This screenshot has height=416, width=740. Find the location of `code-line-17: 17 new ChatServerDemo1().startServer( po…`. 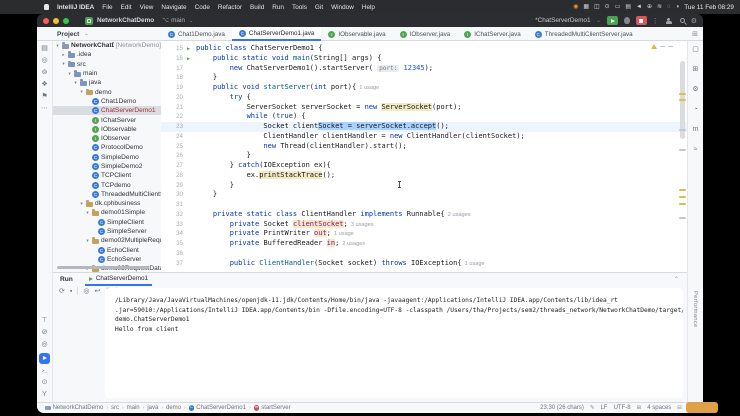

code-line-17: 17 new ChatServerDemo1().startServer( po… is located at coordinates (424, 69).